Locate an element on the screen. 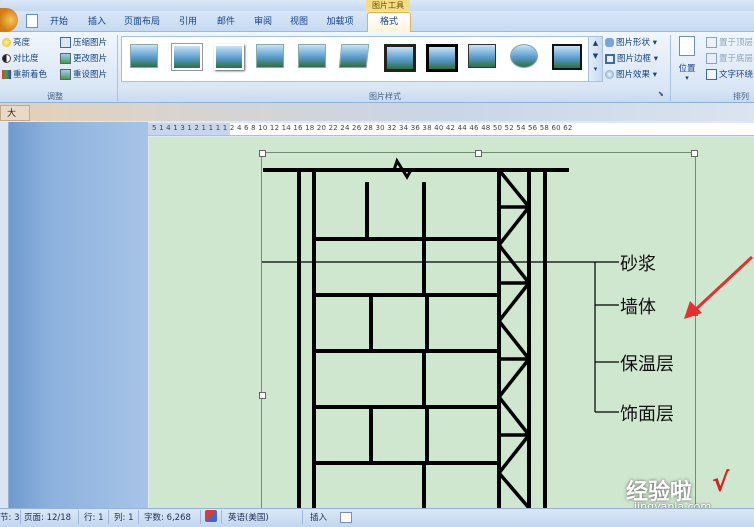  group-separator is located at coordinates (670, 68).